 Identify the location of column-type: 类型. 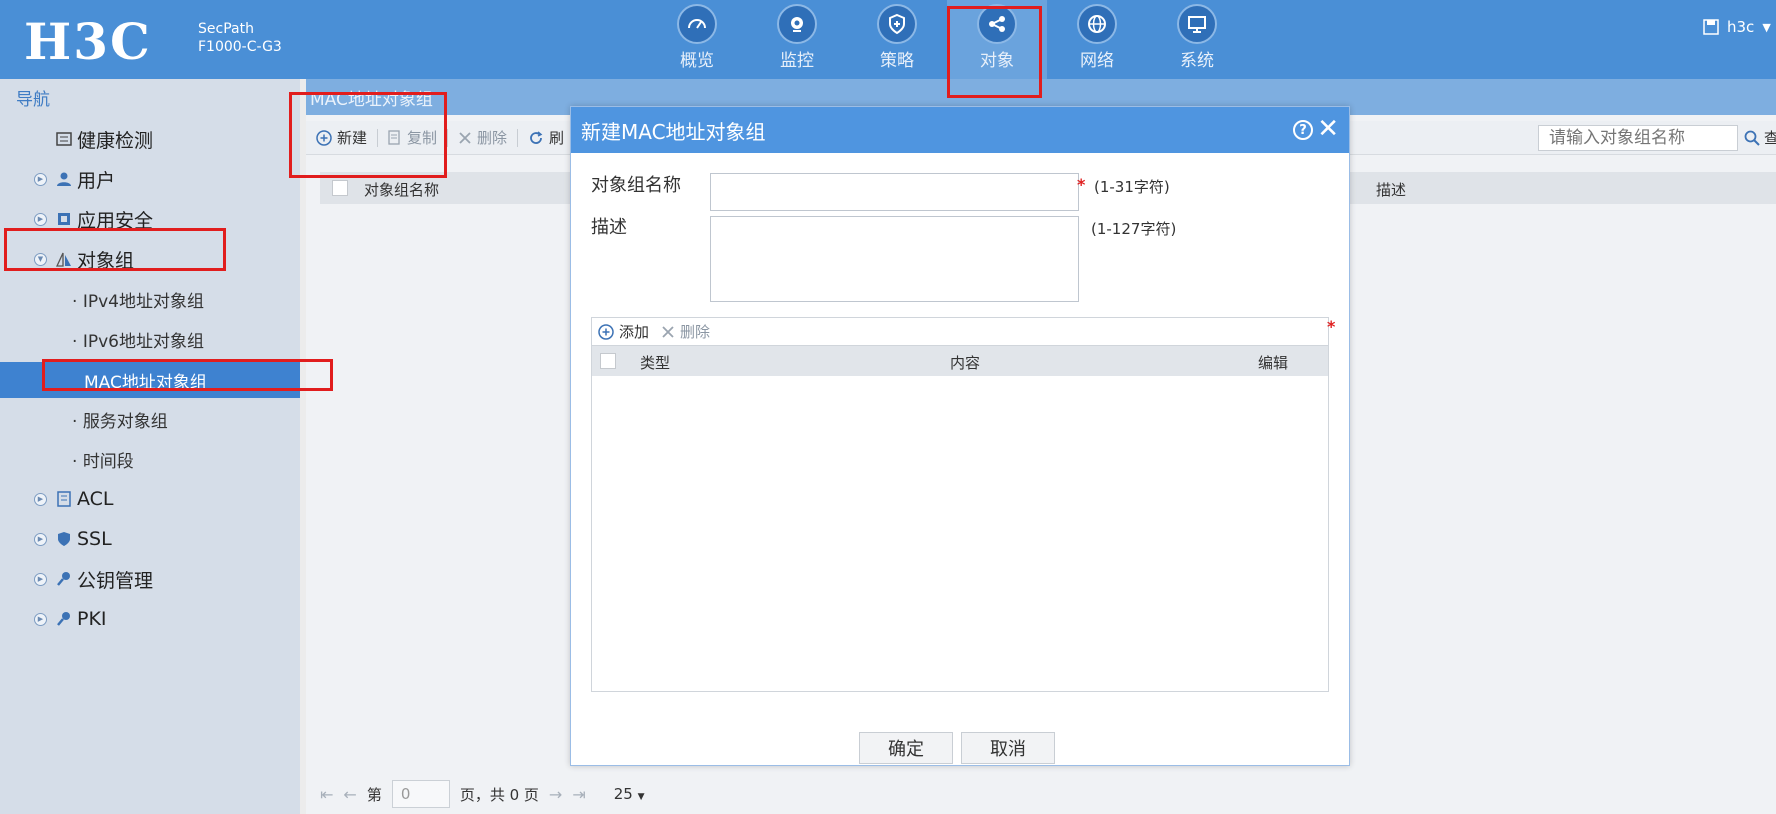
(655, 363).